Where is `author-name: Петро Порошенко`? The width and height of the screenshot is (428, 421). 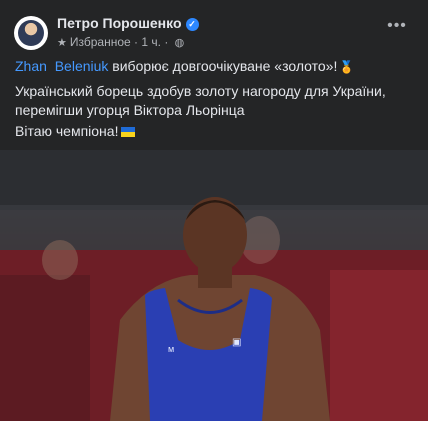
author-name: Петро Порошенко is located at coordinates (119, 23).